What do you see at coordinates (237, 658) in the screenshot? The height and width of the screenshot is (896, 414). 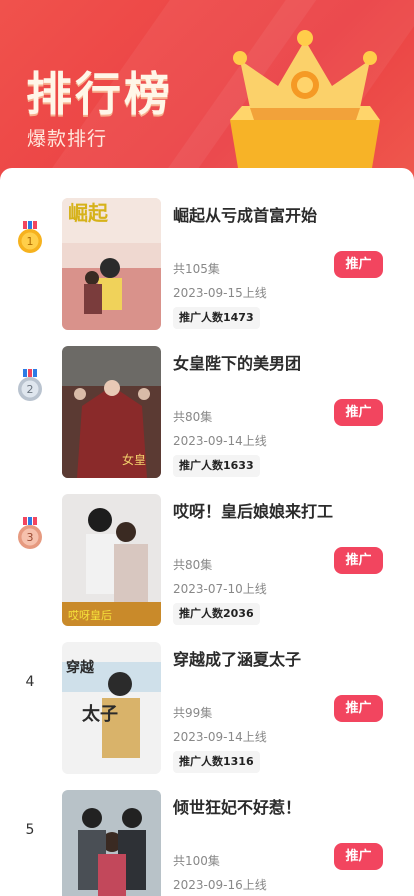 I see `drama-title: 穿越成了涵夏太子` at bounding box center [237, 658].